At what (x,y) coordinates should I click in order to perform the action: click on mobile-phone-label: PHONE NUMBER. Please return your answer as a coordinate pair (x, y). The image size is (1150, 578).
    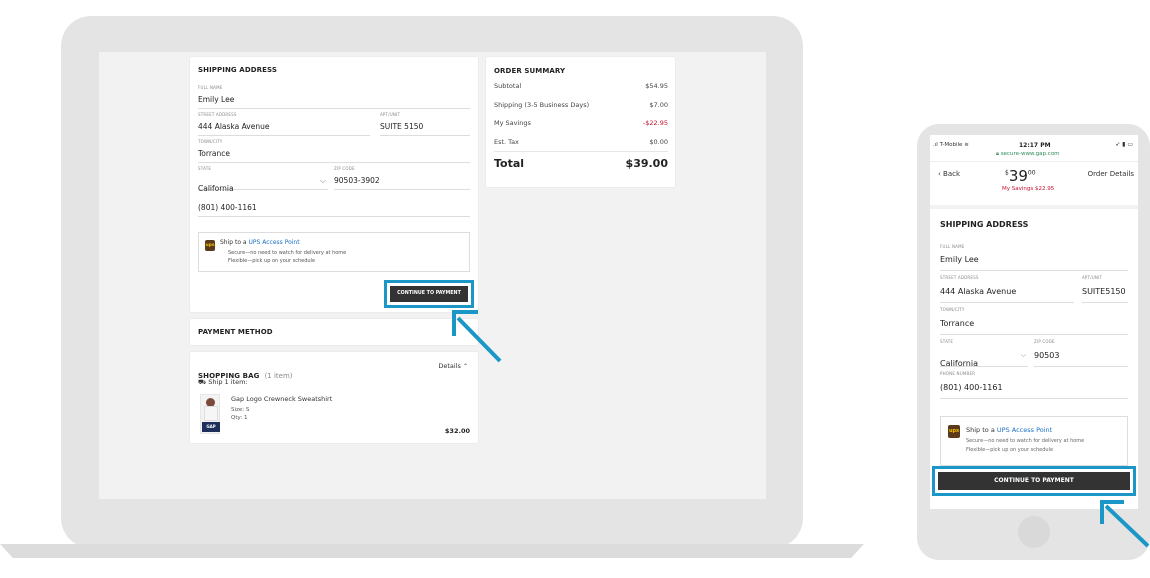
    Looking at the image, I should click on (958, 373).